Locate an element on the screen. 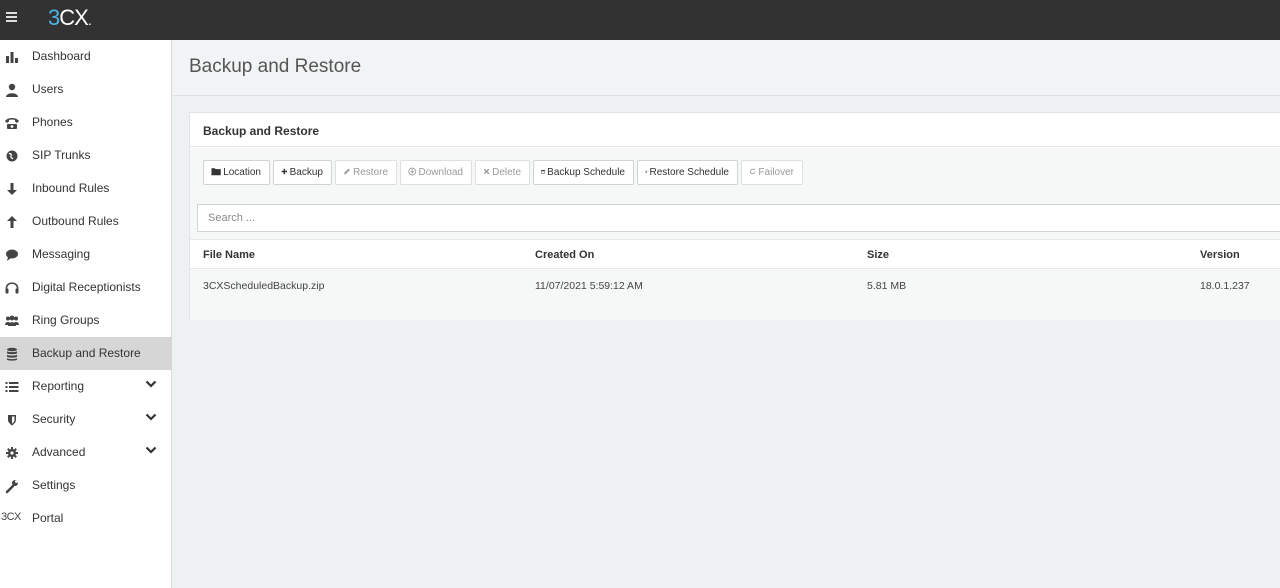  column-header-file-name: File Name is located at coordinates (229, 255).